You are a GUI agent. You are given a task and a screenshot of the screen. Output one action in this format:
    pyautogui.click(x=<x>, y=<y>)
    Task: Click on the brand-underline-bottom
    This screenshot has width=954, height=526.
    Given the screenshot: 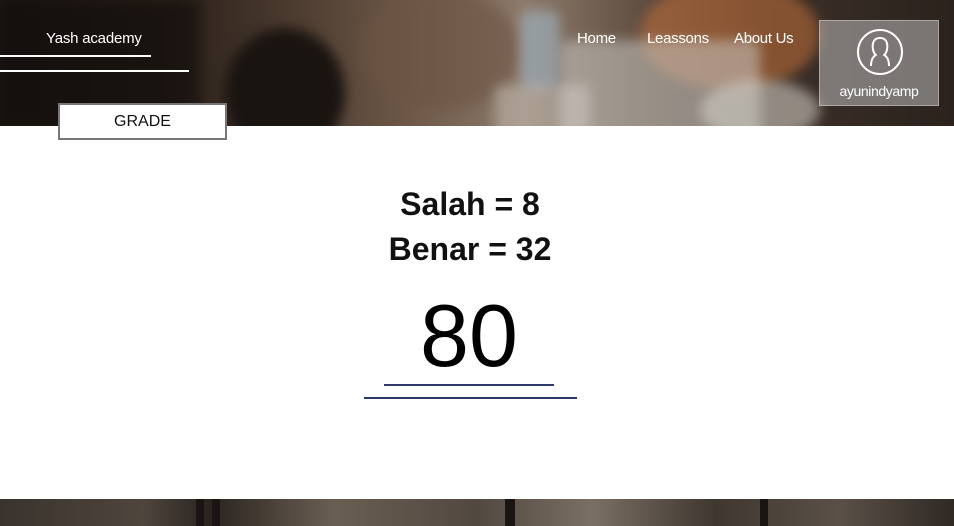 What is the action you would take?
    pyautogui.click(x=94, y=71)
    